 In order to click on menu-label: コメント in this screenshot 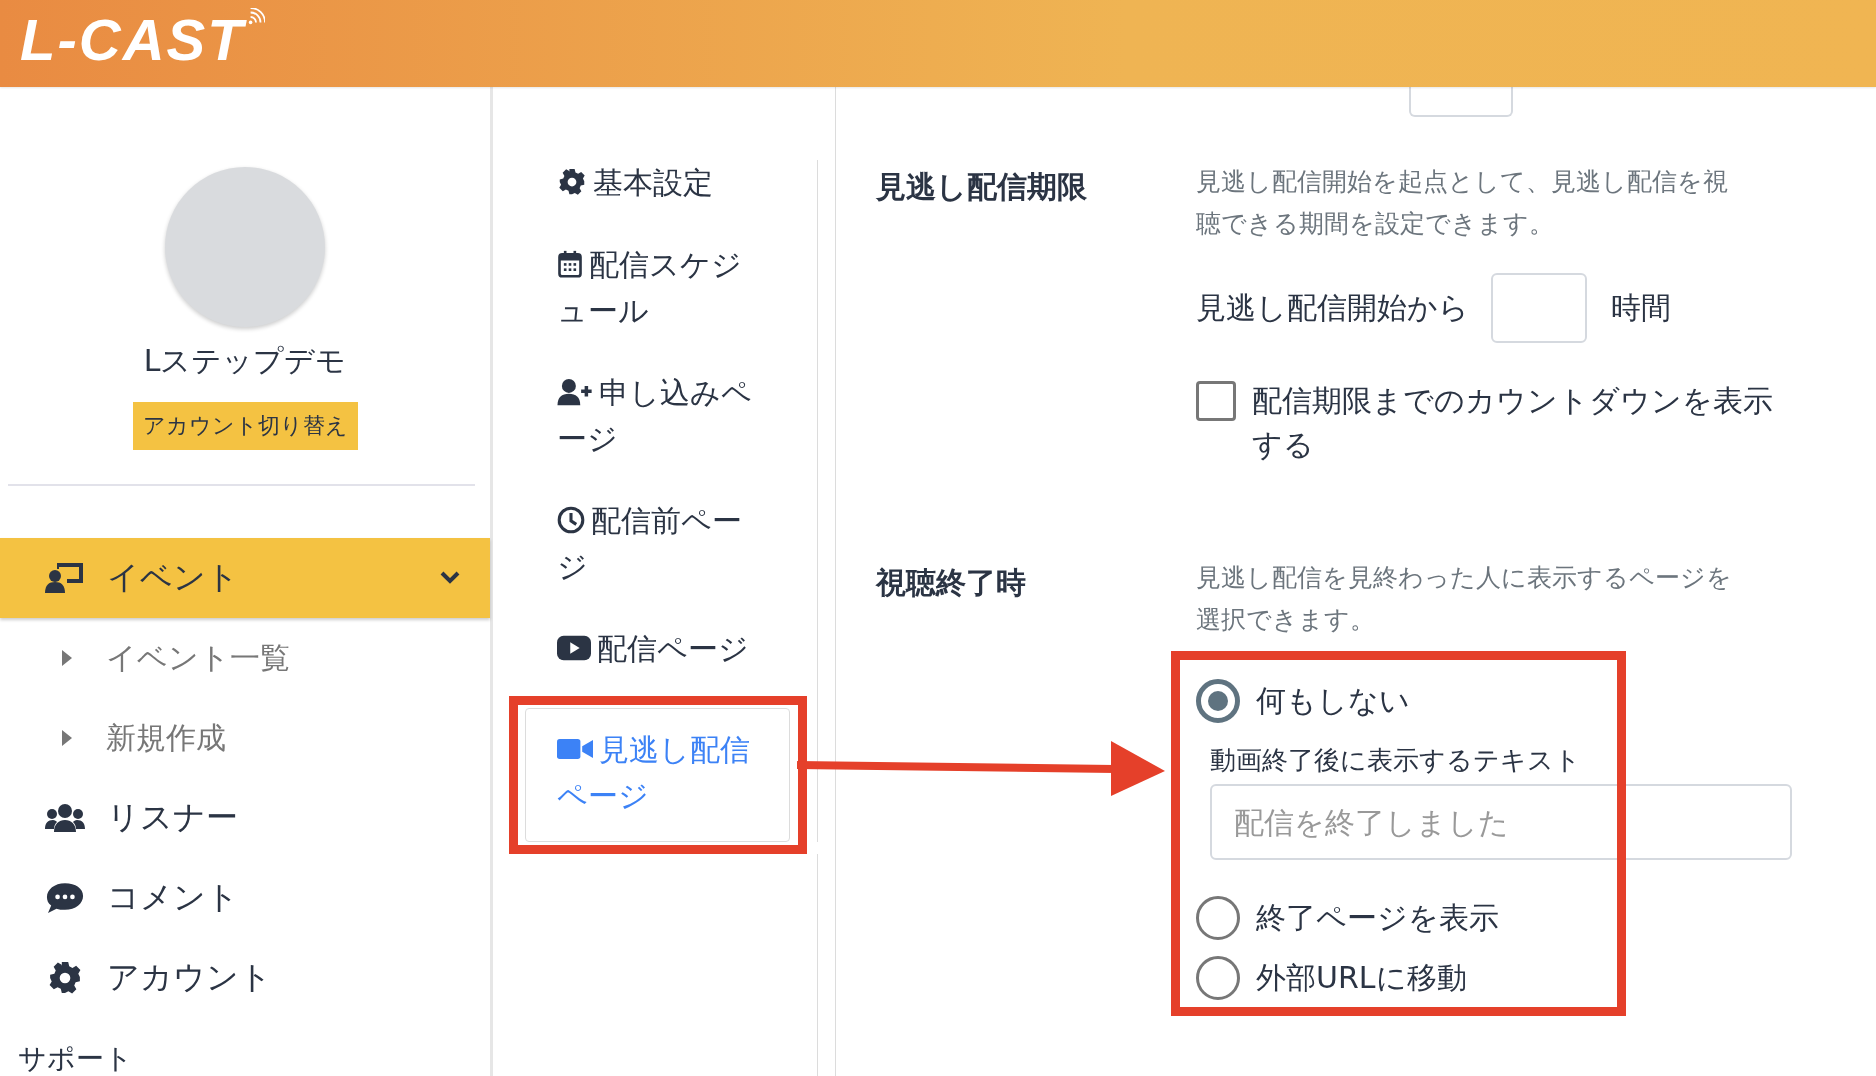, I will do `click(173, 897)`.